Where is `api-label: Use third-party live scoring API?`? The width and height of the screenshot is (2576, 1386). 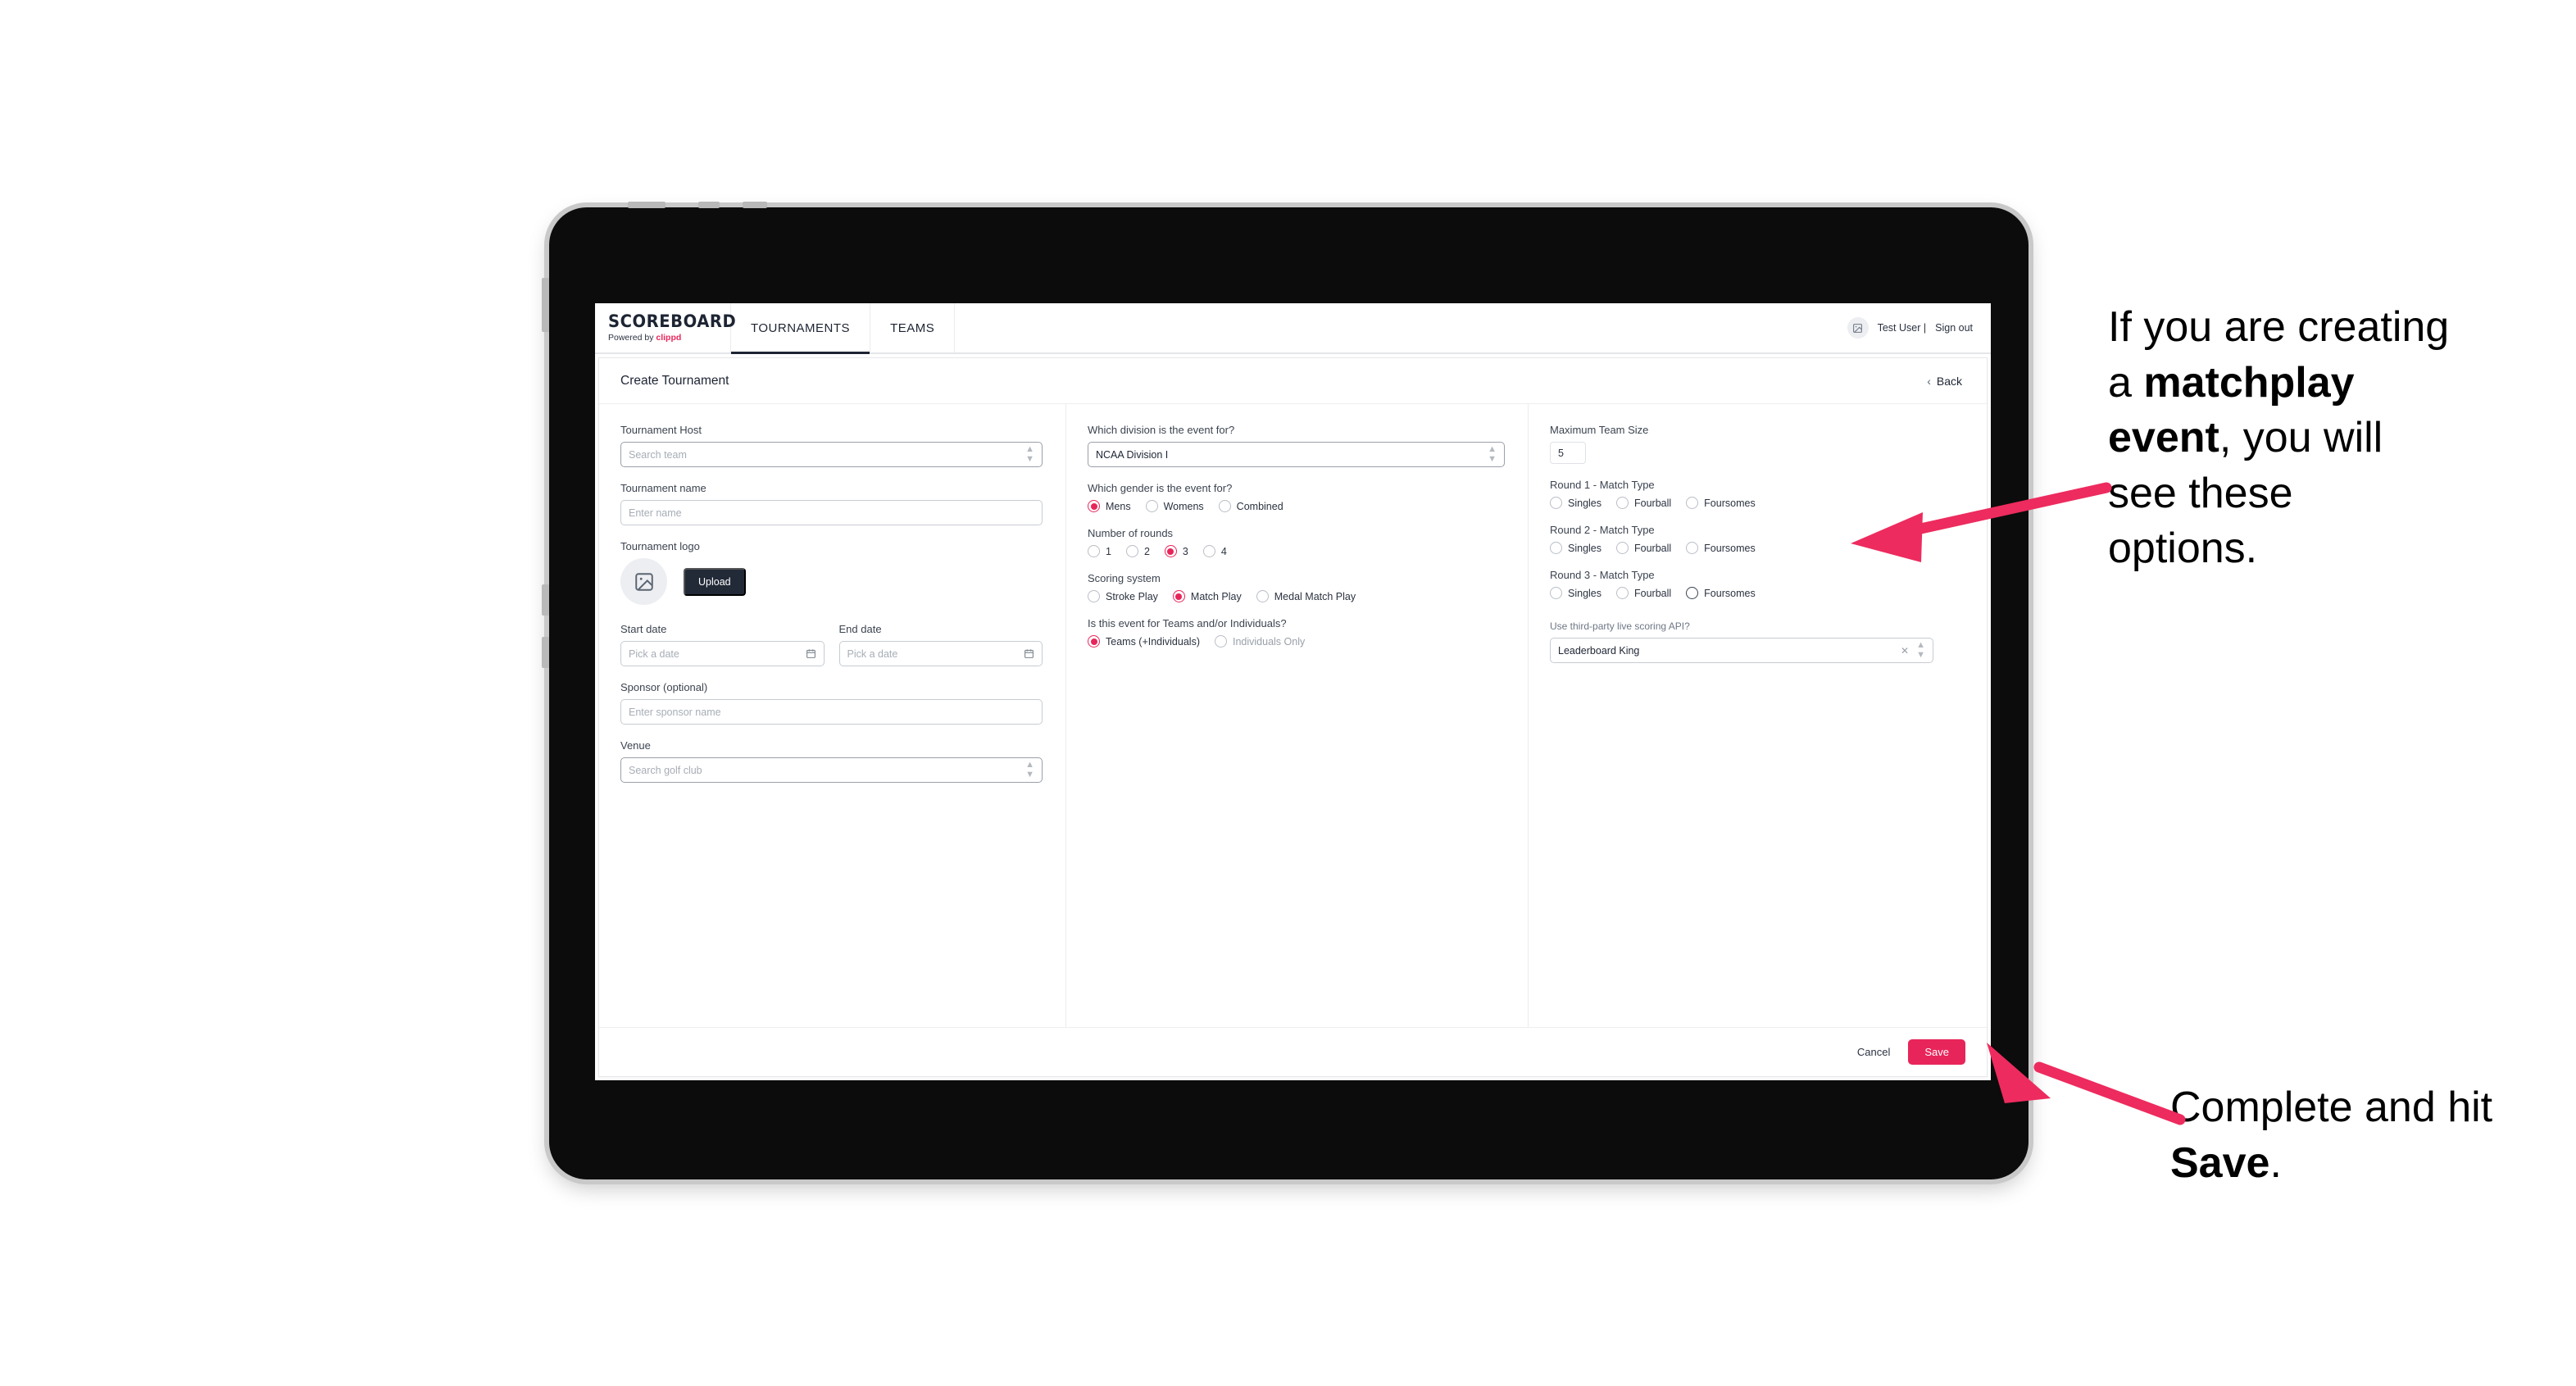
api-label: Use third-party live scoring API? is located at coordinates (1620, 626).